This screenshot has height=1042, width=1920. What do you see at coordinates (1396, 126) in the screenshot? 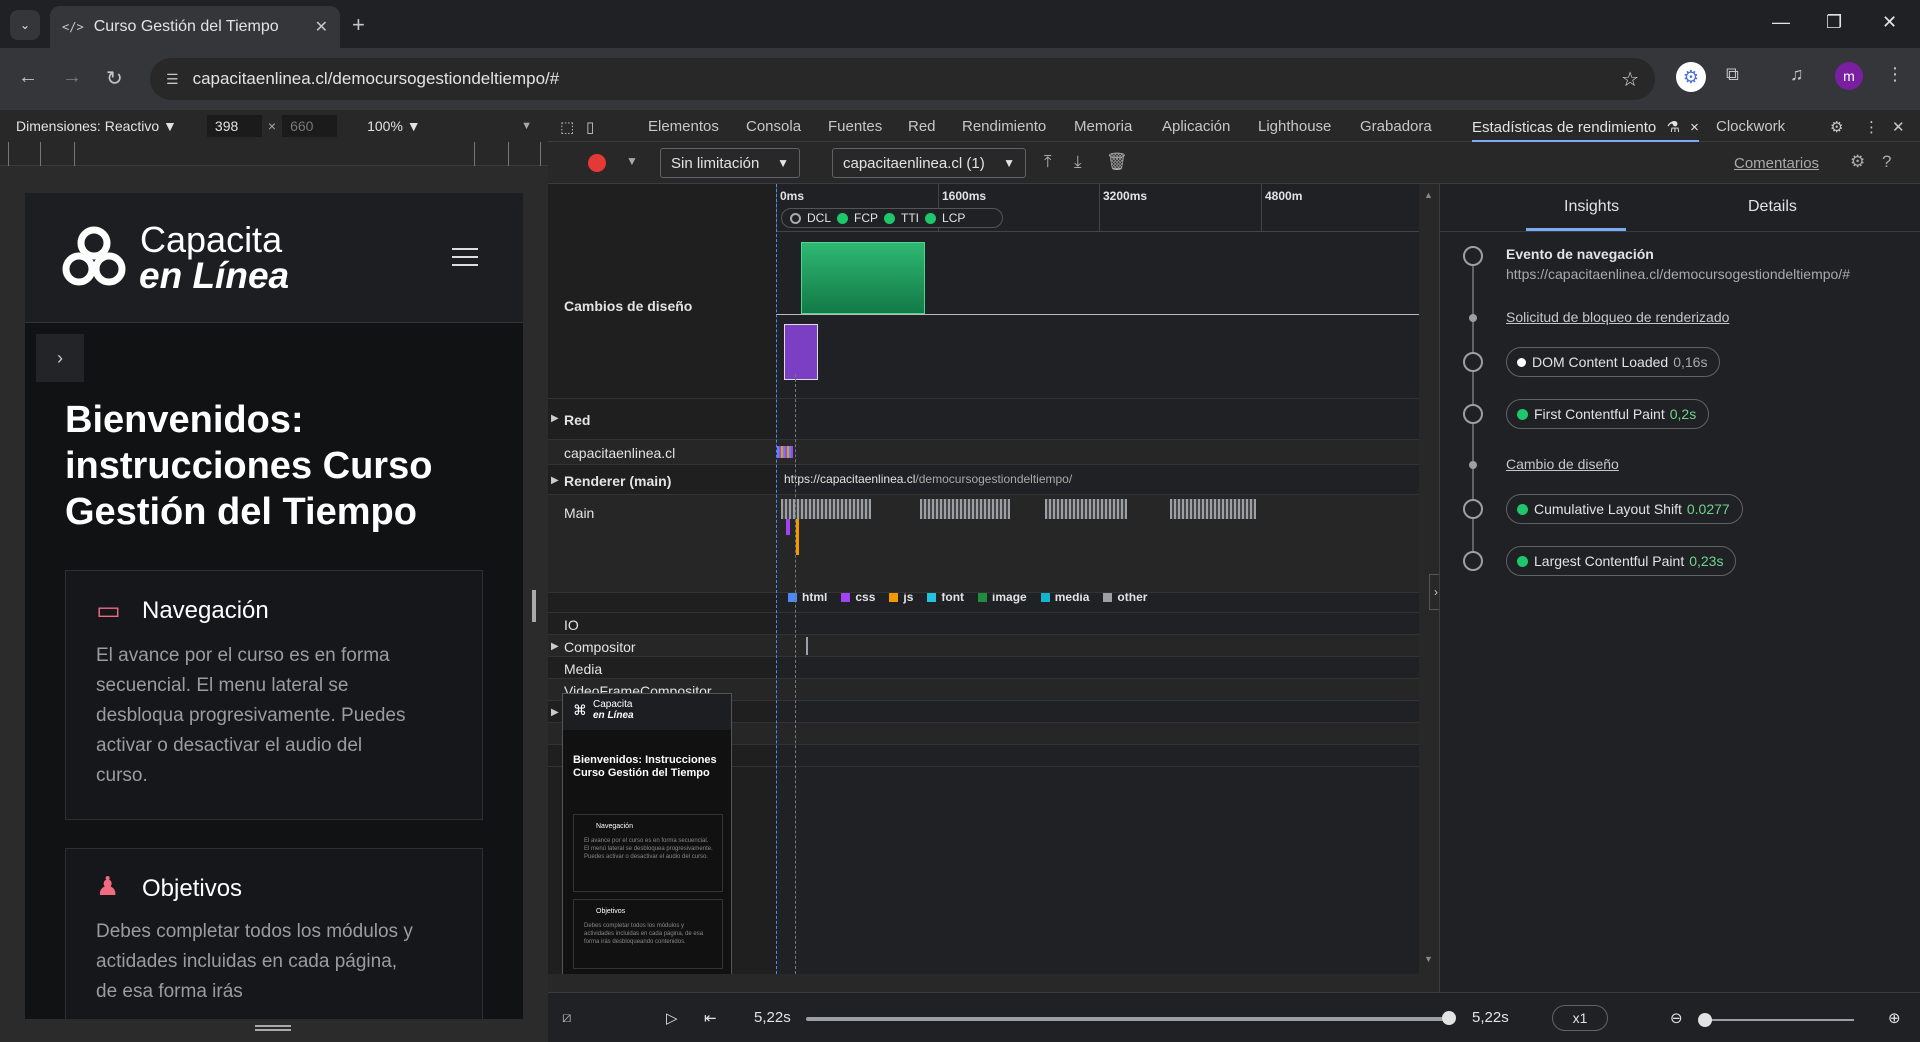
I see `tab-grabadora: Grabadora` at bounding box center [1396, 126].